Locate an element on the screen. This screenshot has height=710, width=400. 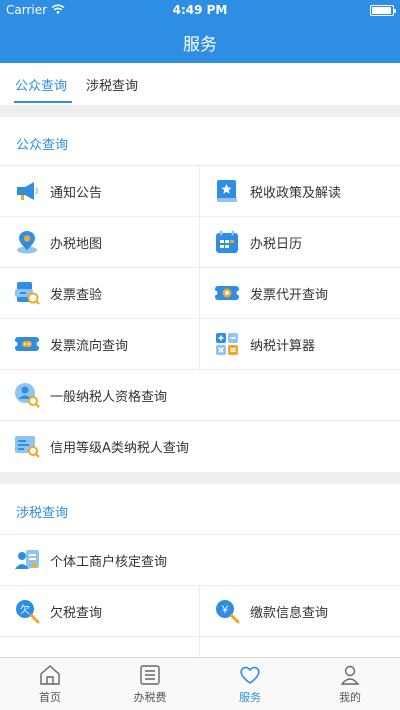
tabbar-label: 办税费 is located at coordinates (150, 697).